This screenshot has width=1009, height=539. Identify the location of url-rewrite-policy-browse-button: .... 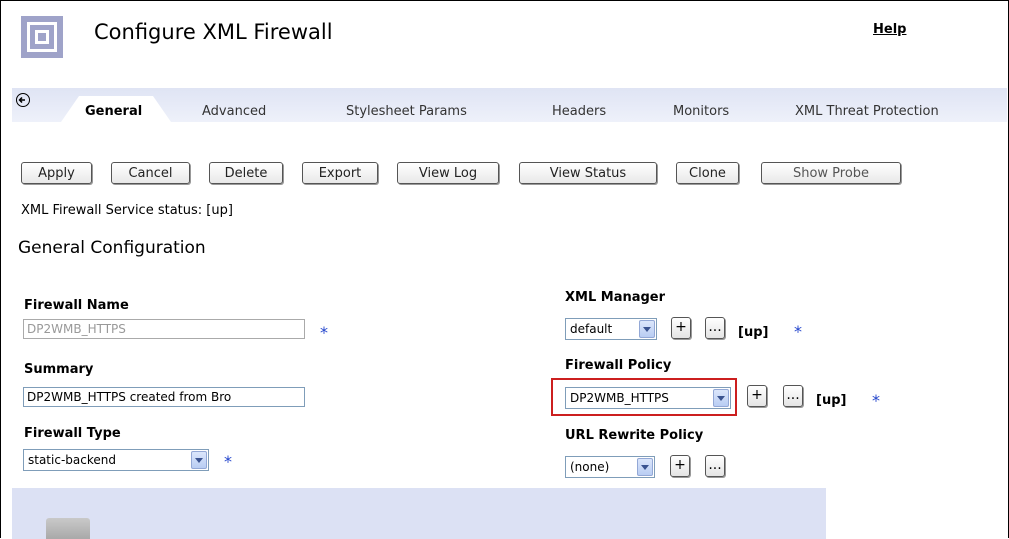
(715, 466).